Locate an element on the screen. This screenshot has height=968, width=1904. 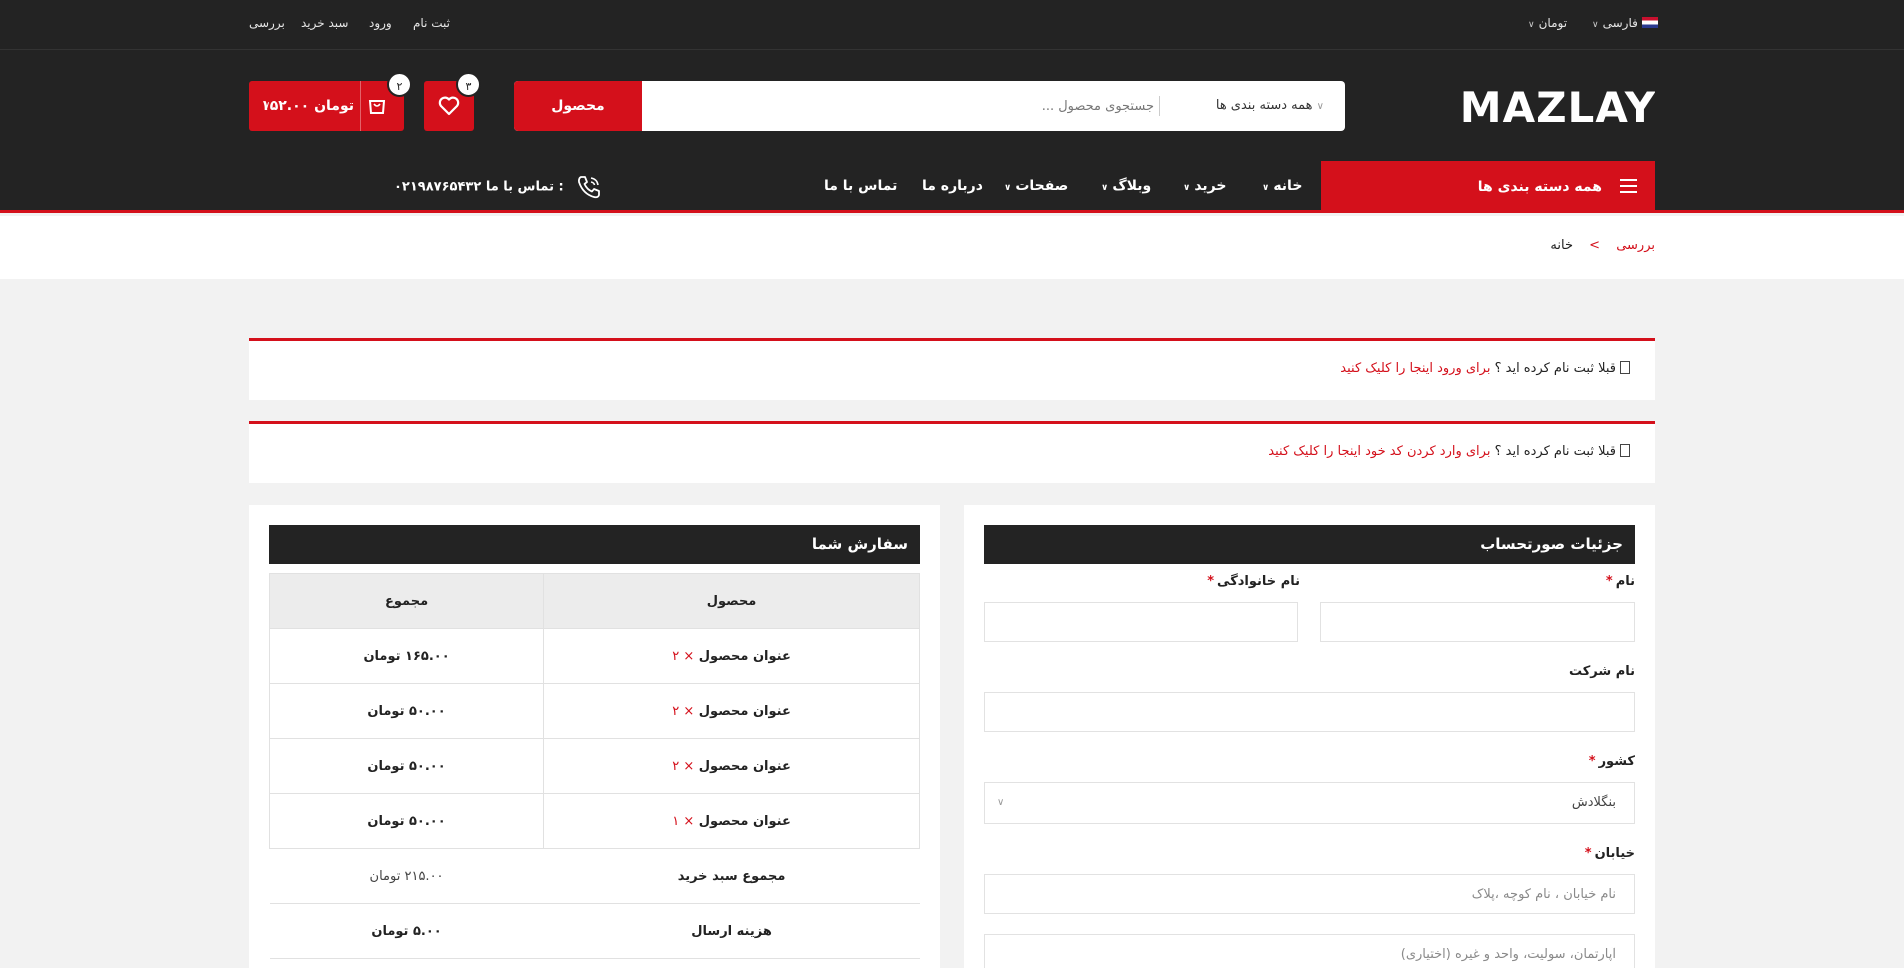
flag-icon is located at coordinates (1649, 22).